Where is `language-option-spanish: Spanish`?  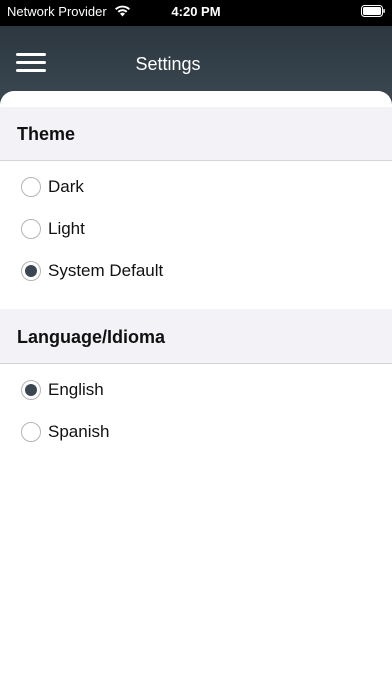
language-option-spanish: Spanish is located at coordinates (196, 433).